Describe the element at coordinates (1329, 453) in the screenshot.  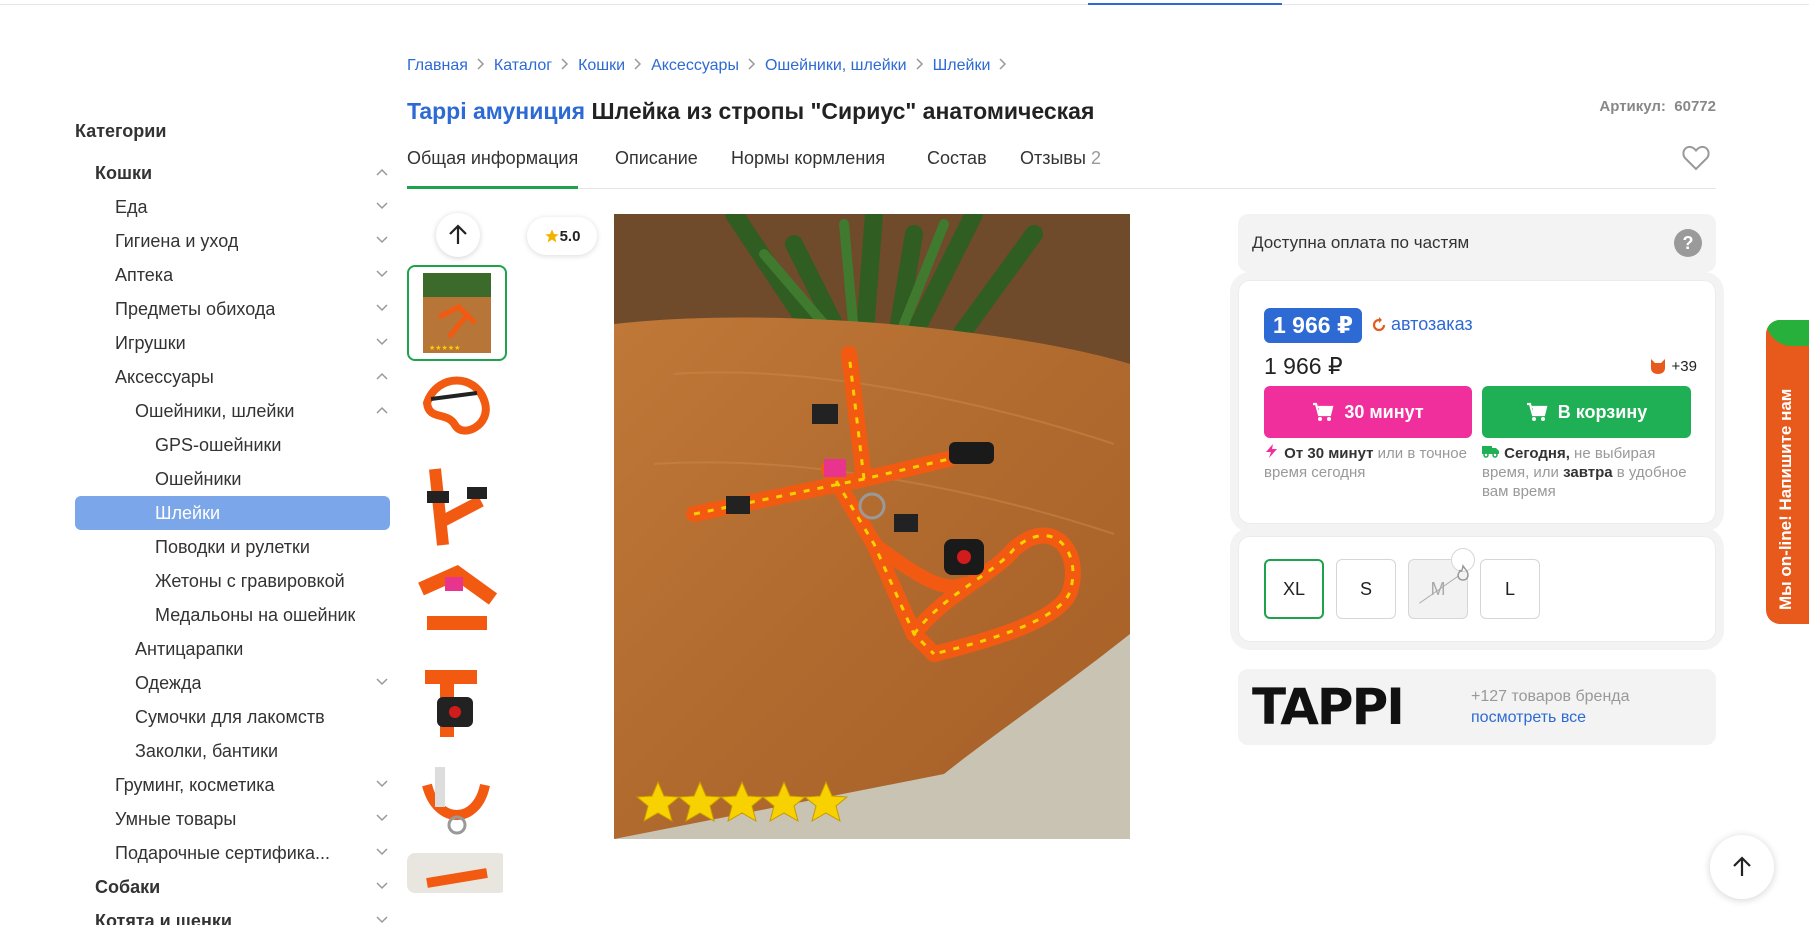
I see `fast-note-bold: От 30 минут` at that location.